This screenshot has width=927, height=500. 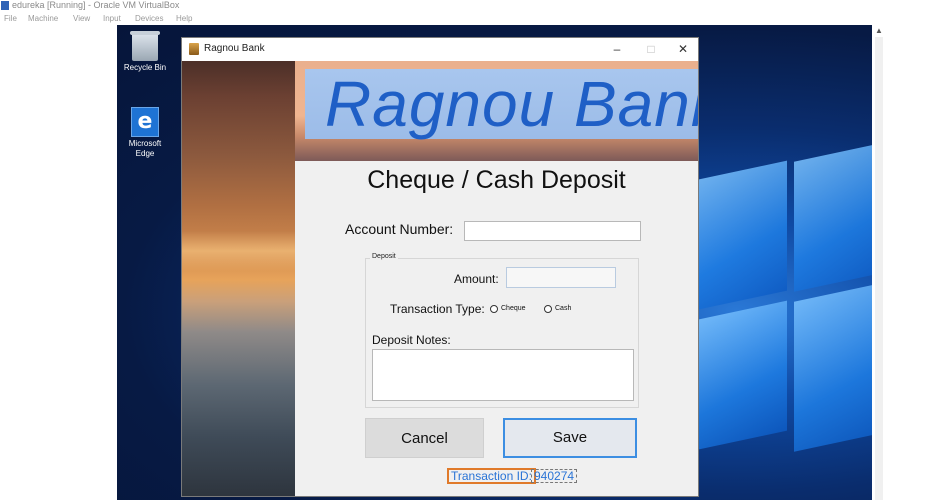 What do you see at coordinates (411, 340) in the screenshot?
I see `deposit-notes-label: Deposit Notes:` at bounding box center [411, 340].